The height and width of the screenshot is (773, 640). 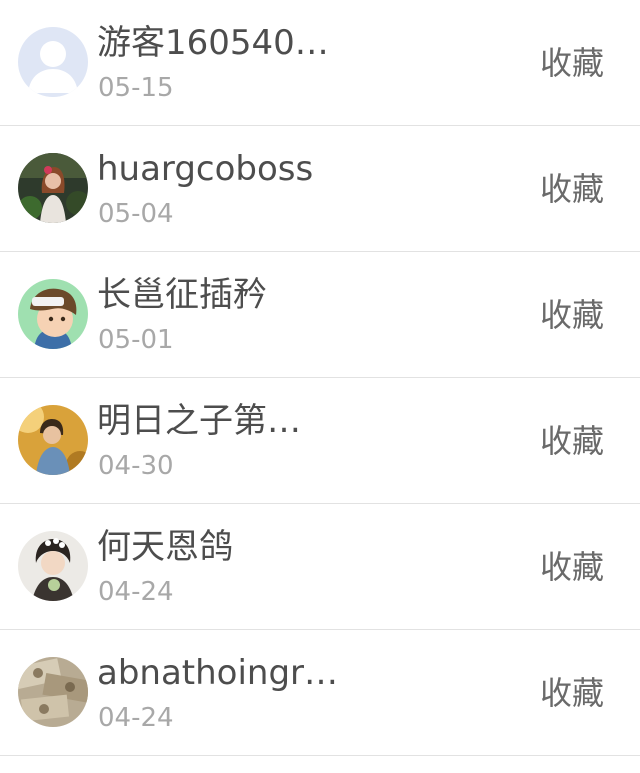 I want to click on item-date: 05-01, so click(x=136, y=340).